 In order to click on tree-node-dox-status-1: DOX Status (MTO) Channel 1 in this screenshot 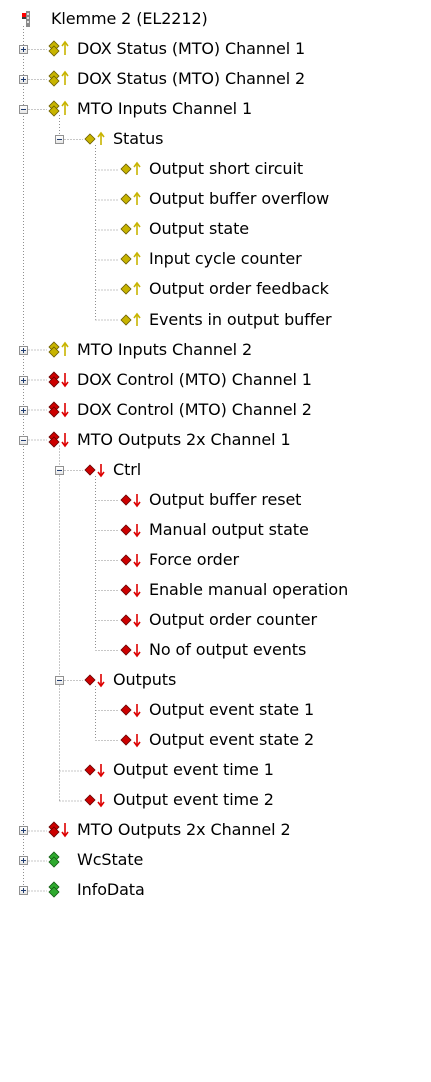, I will do `click(176, 49)`.